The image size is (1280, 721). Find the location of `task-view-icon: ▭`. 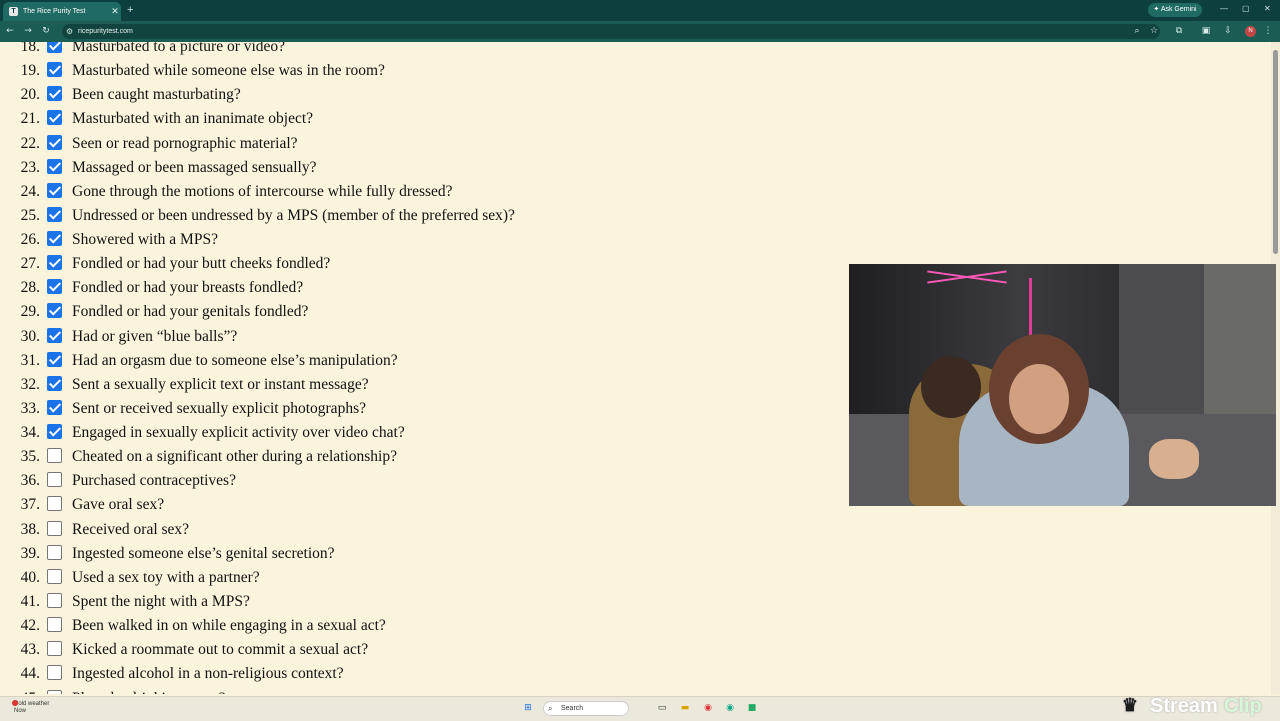

task-view-icon: ▭ is located at coordinates (662, 708).